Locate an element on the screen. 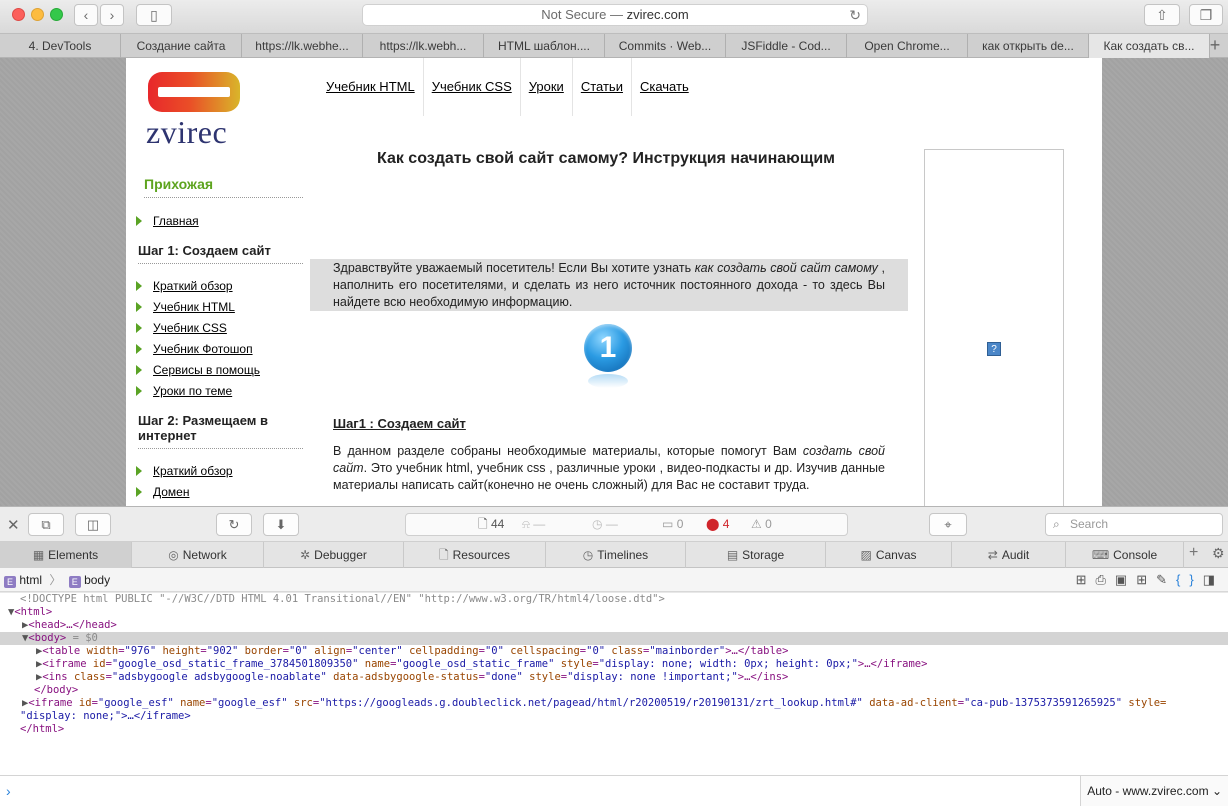 The height and width of the screenshot is (806, 1228). browser-tab: Создание сайта is located at coordinates (181, 46).